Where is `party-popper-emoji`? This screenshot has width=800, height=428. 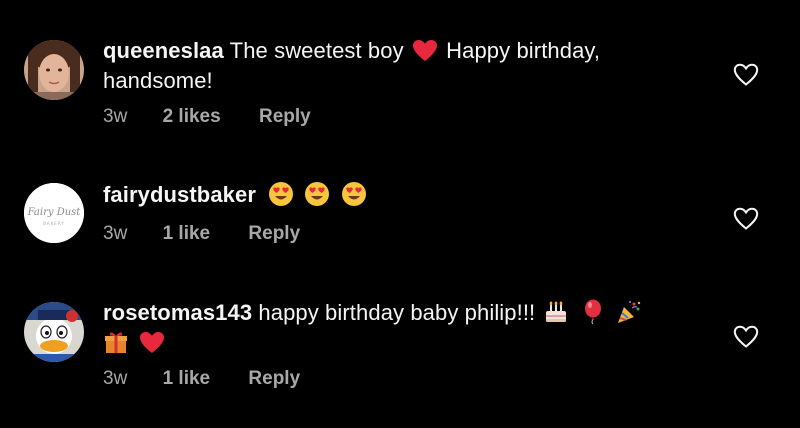
party-popper-emoji is located at coordinates (629, 312).